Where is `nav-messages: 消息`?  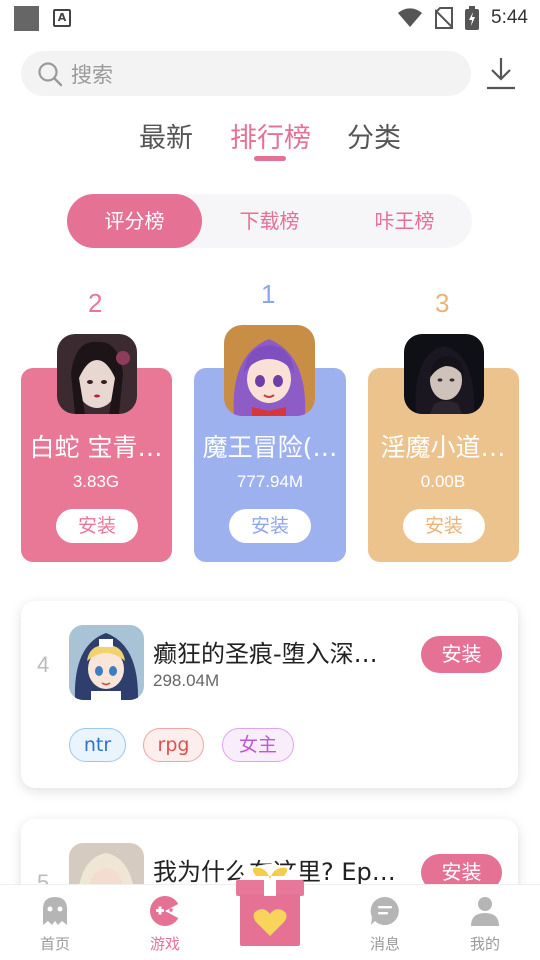 nav-messages: 消息 is located at coordinates (385, 922).